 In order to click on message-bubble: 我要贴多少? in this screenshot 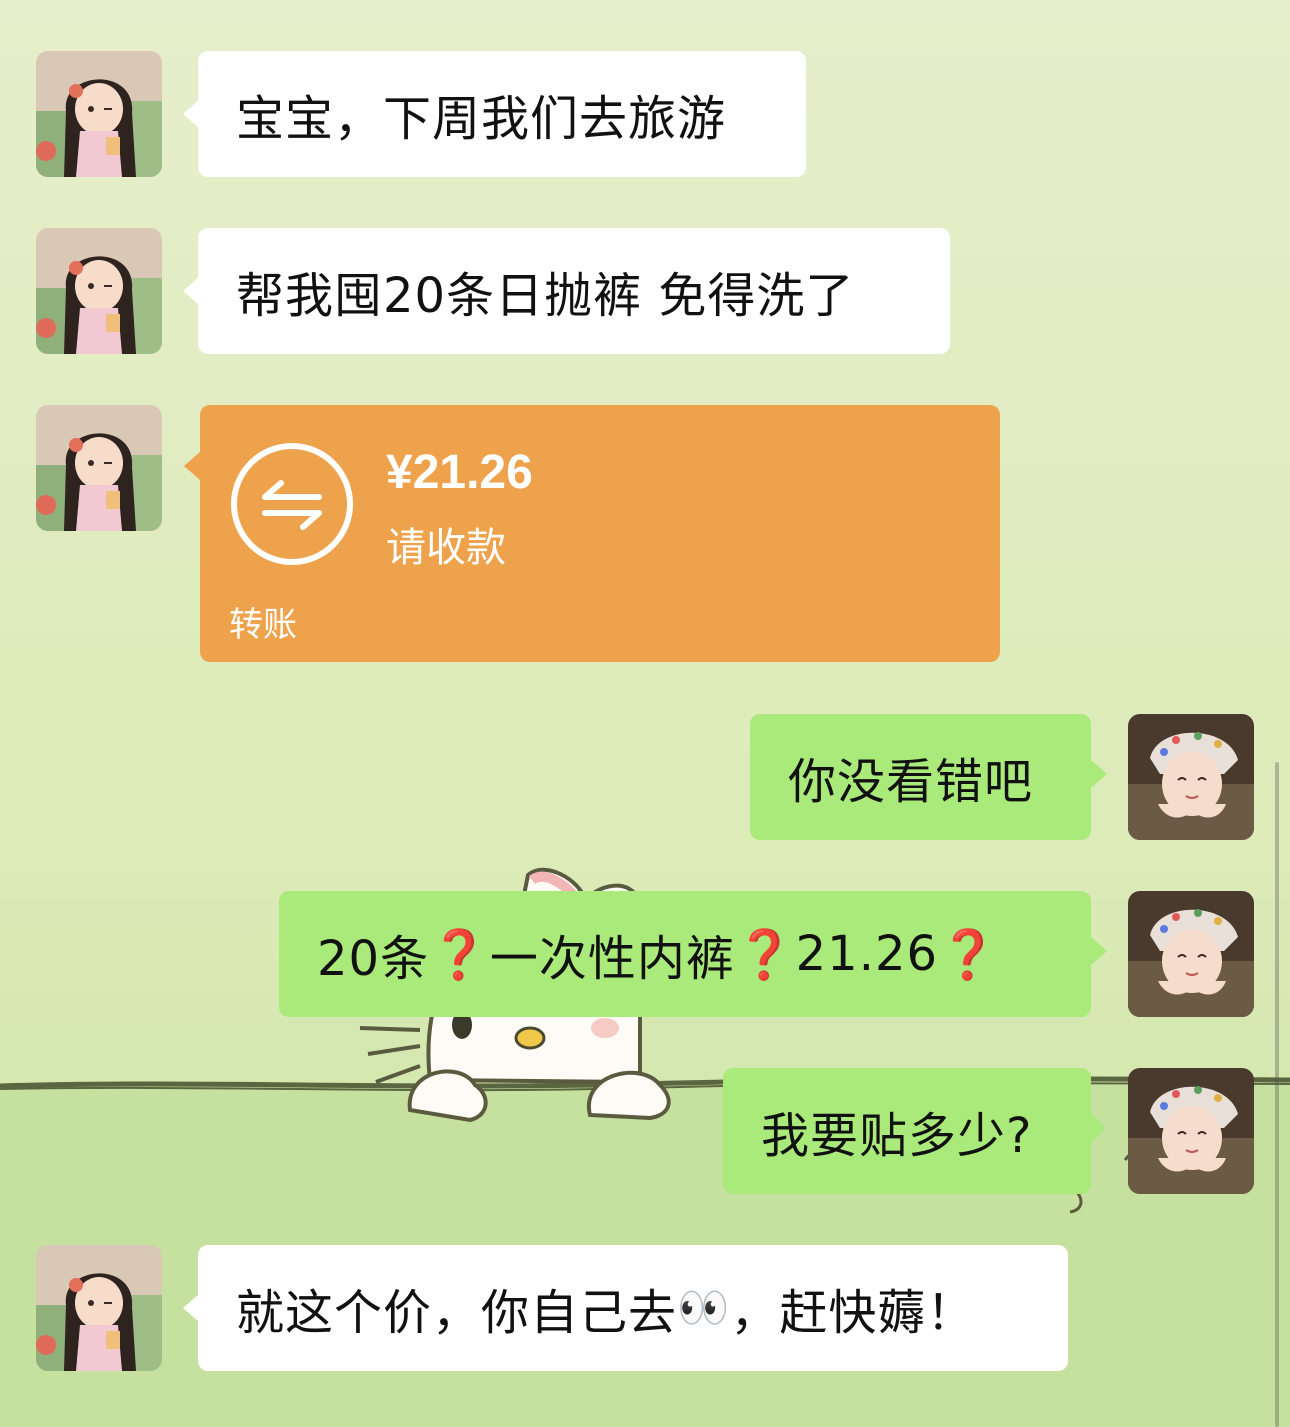, I will do `click(907, 1131)`.